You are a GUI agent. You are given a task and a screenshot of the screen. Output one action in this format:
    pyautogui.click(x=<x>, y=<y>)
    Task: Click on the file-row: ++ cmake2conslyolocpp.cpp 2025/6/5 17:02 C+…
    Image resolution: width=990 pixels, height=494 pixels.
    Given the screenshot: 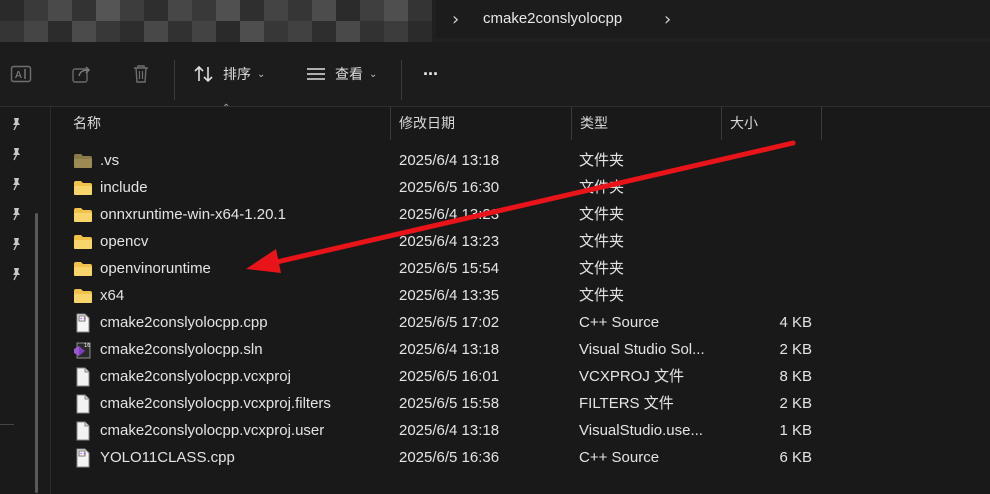 What is the action you would take?
    pyautogui.click(x=520, y=322)
    